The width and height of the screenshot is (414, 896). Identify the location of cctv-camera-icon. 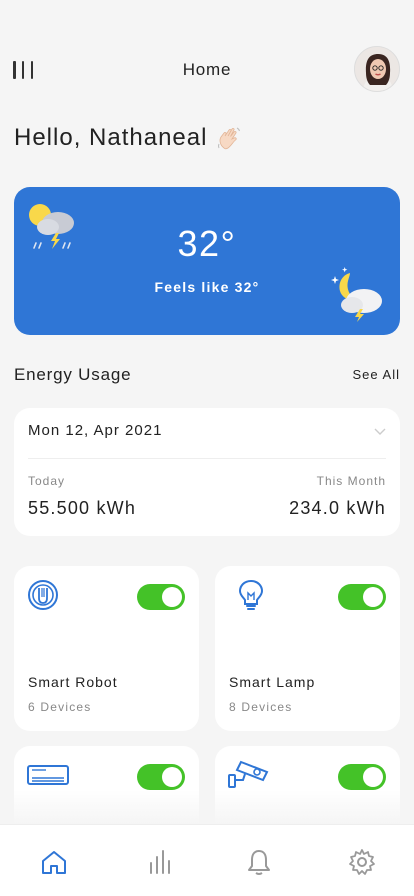
(248, 774).